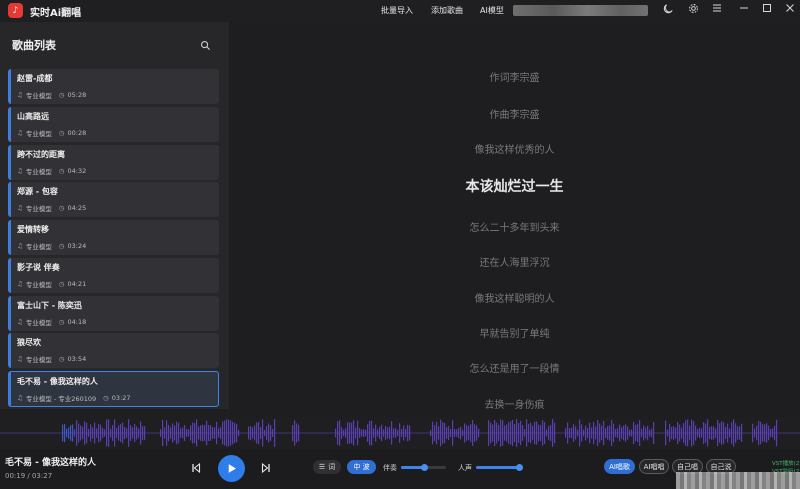 The height and width of the screenshot is (489, 800). What do you see at coordinates (15, 10) in the screenshot?
I see `app-logo-icon: ♪` at bounding box center [15, 10].